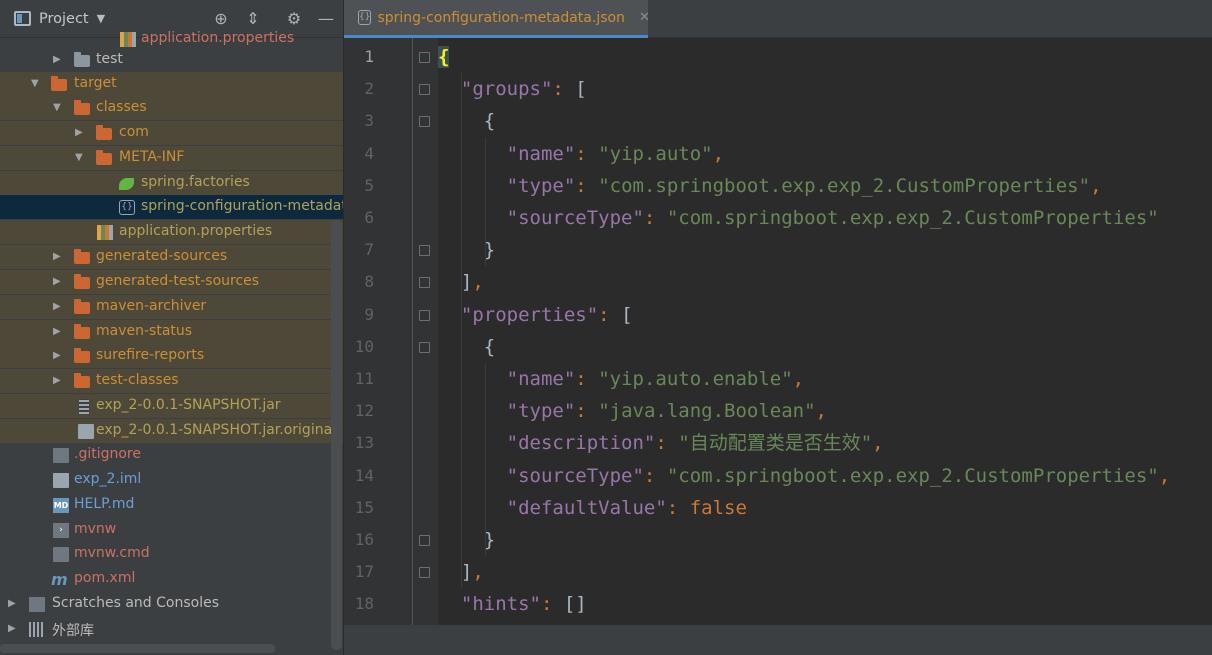  What do you see at coordinates (137, 648) in the screenshot?
I see `tree-horizontal-scrollbar` at bounding box center [137, 648].